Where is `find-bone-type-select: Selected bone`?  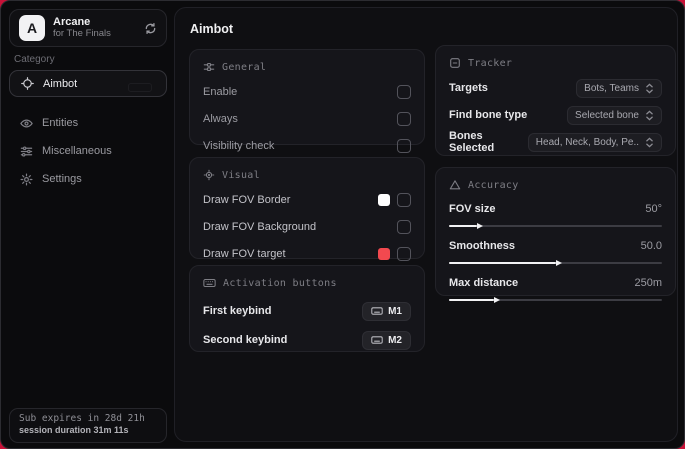
find-bone-type-select: Selected bone is located at coordinates (614, 115).